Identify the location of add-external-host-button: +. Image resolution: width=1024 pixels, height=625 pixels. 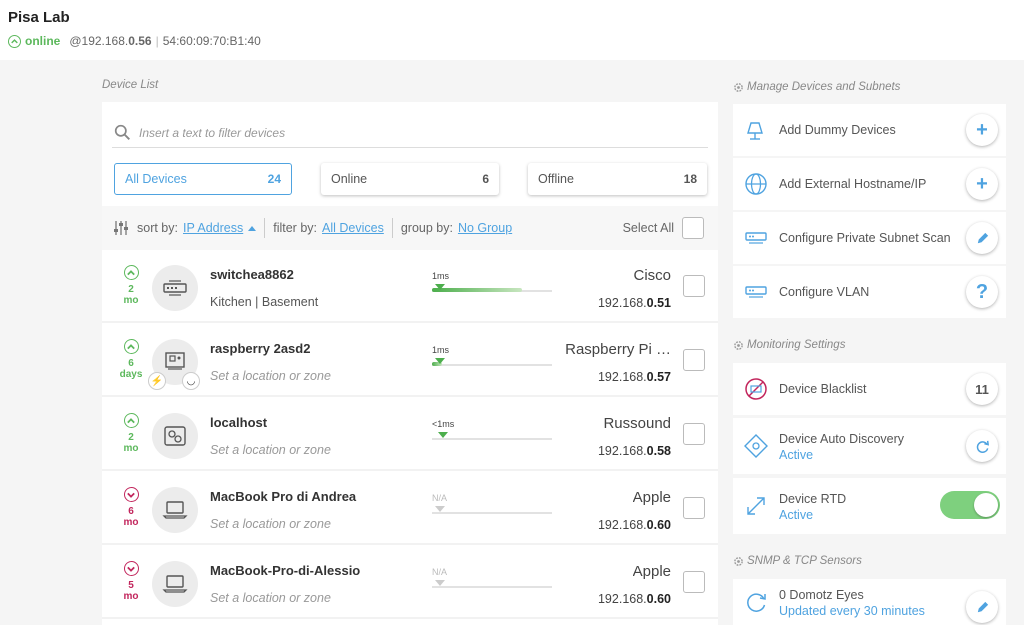
(982, 184).